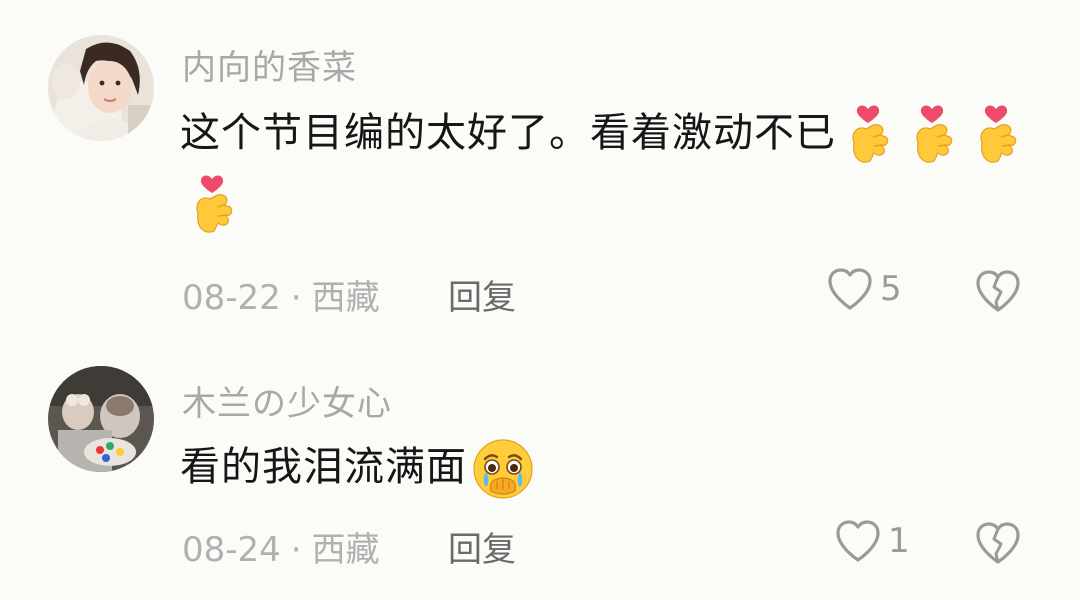 Image resolution: width=1080 pixels, height=600 pixels. Describe the element at coordinates (891, 289) in the screenshot. I see `like-count: 5` at that location.